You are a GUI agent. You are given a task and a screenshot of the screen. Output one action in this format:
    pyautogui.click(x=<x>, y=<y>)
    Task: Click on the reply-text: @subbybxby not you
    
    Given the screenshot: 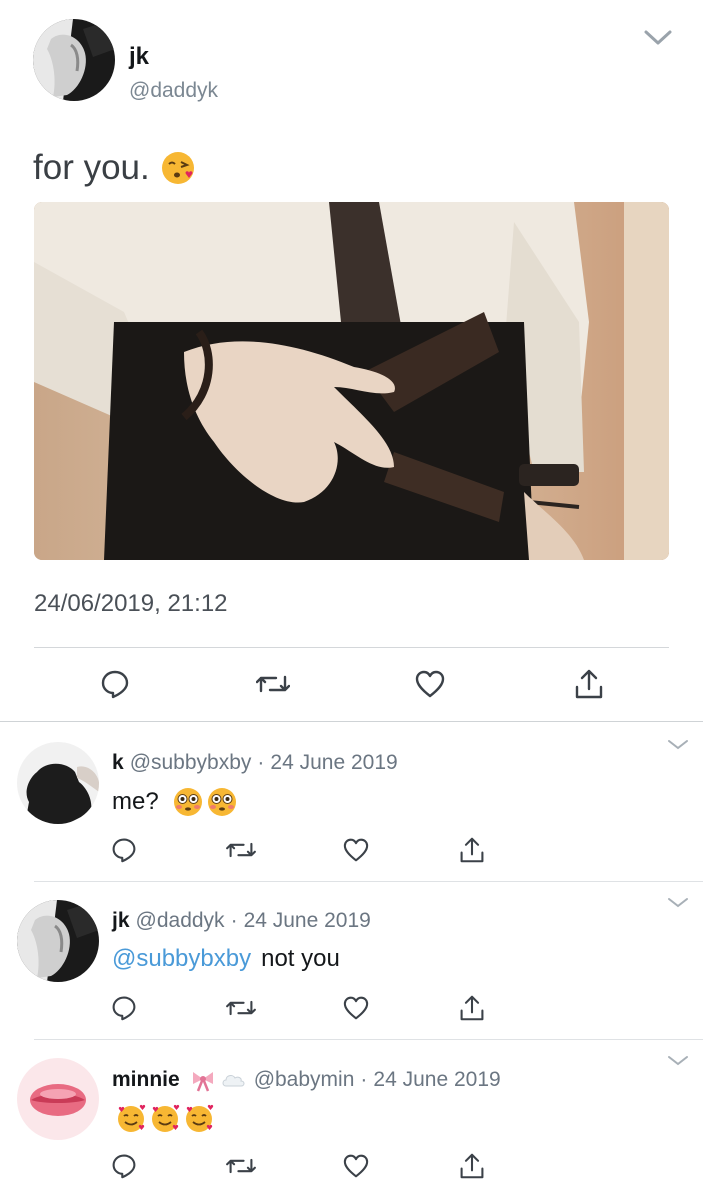 What is the action you would take?
    pyautogui.click(x=226, y=959)
    